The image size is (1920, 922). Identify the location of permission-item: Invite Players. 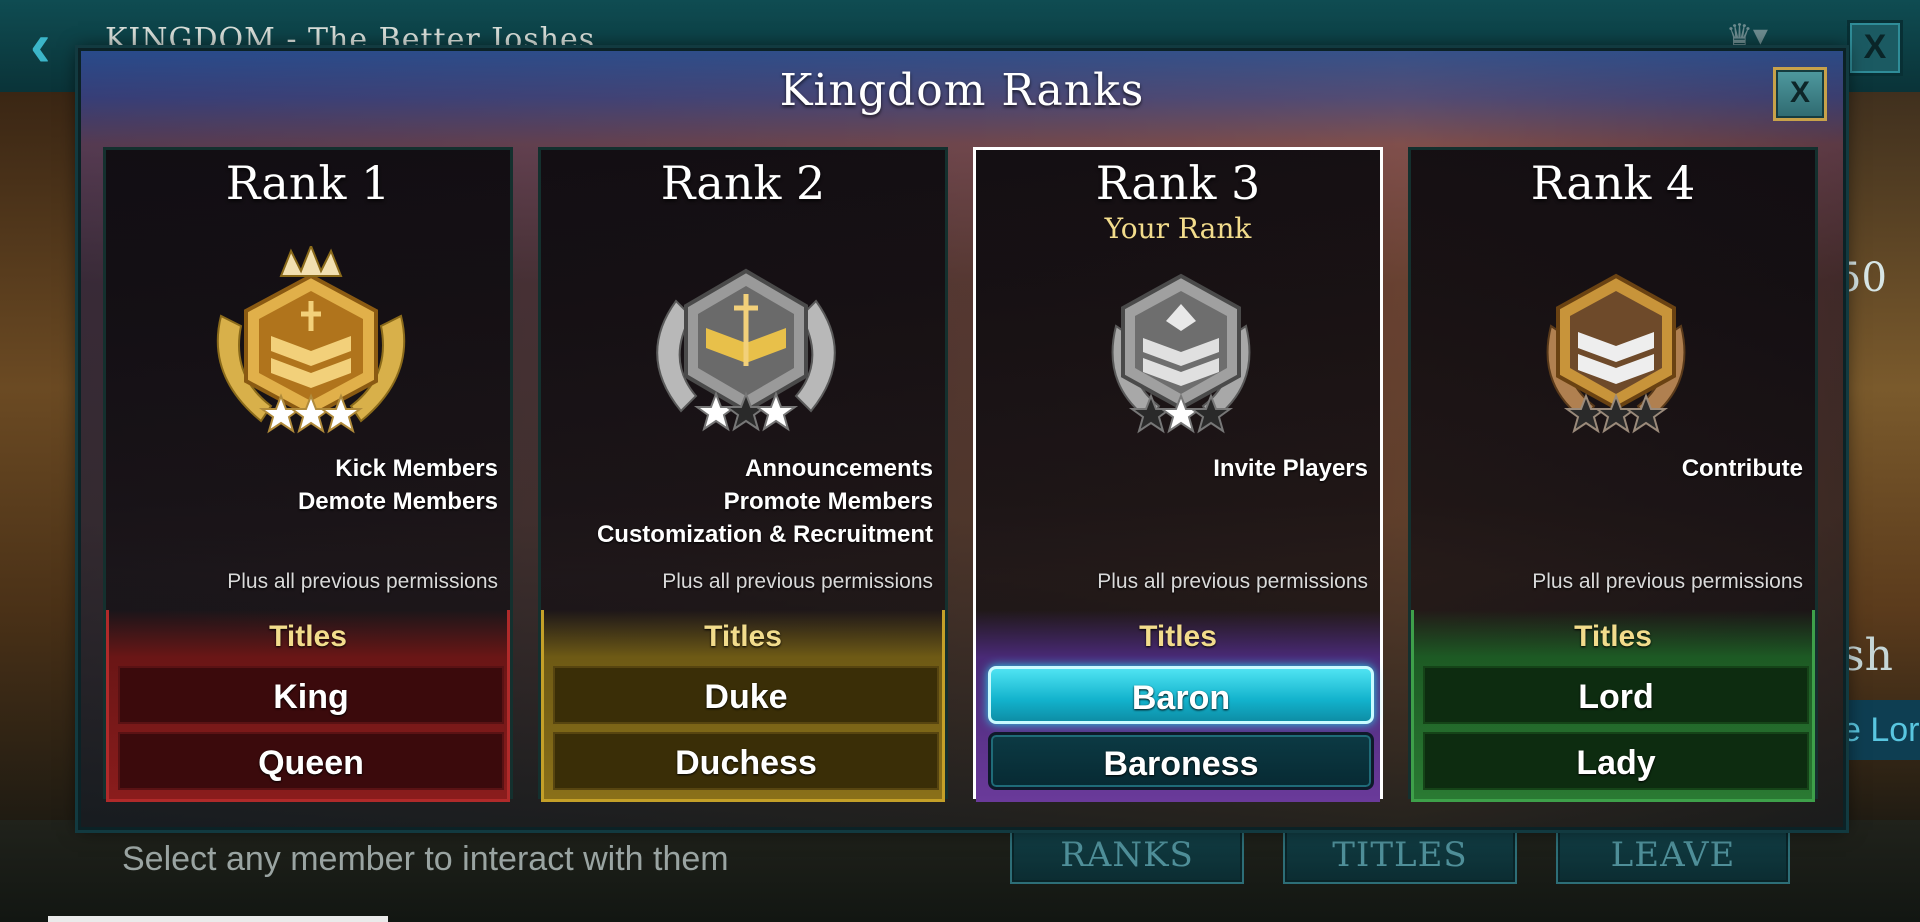
(1290, 468).